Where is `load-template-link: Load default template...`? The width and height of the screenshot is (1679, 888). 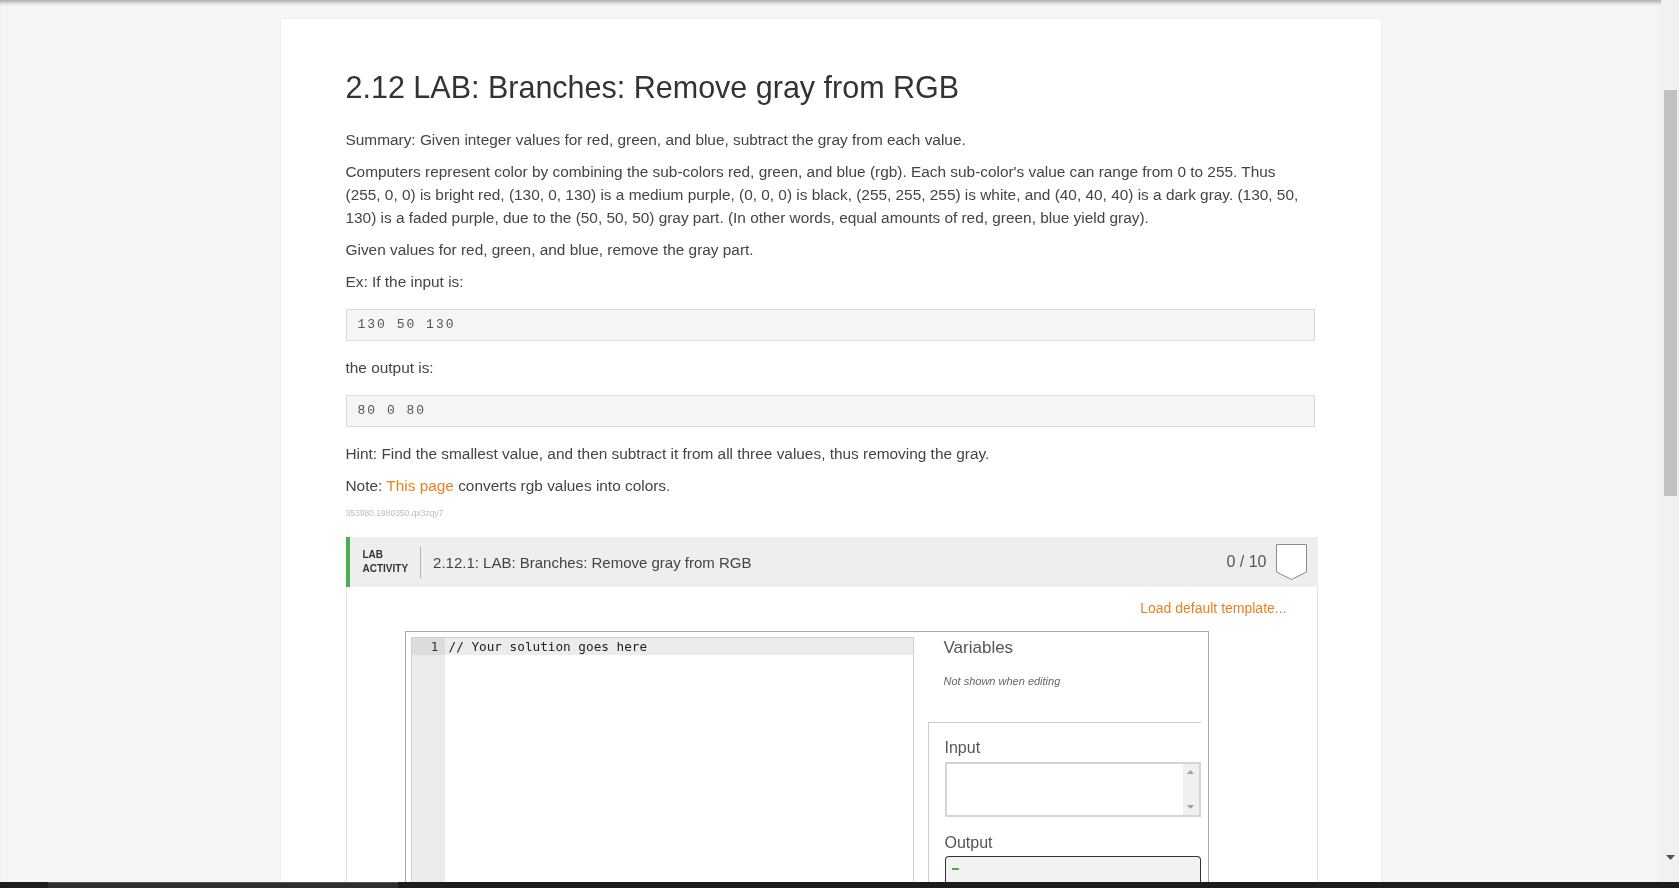 load-template-link: Load default template... is located at coordinates (1213, 608).